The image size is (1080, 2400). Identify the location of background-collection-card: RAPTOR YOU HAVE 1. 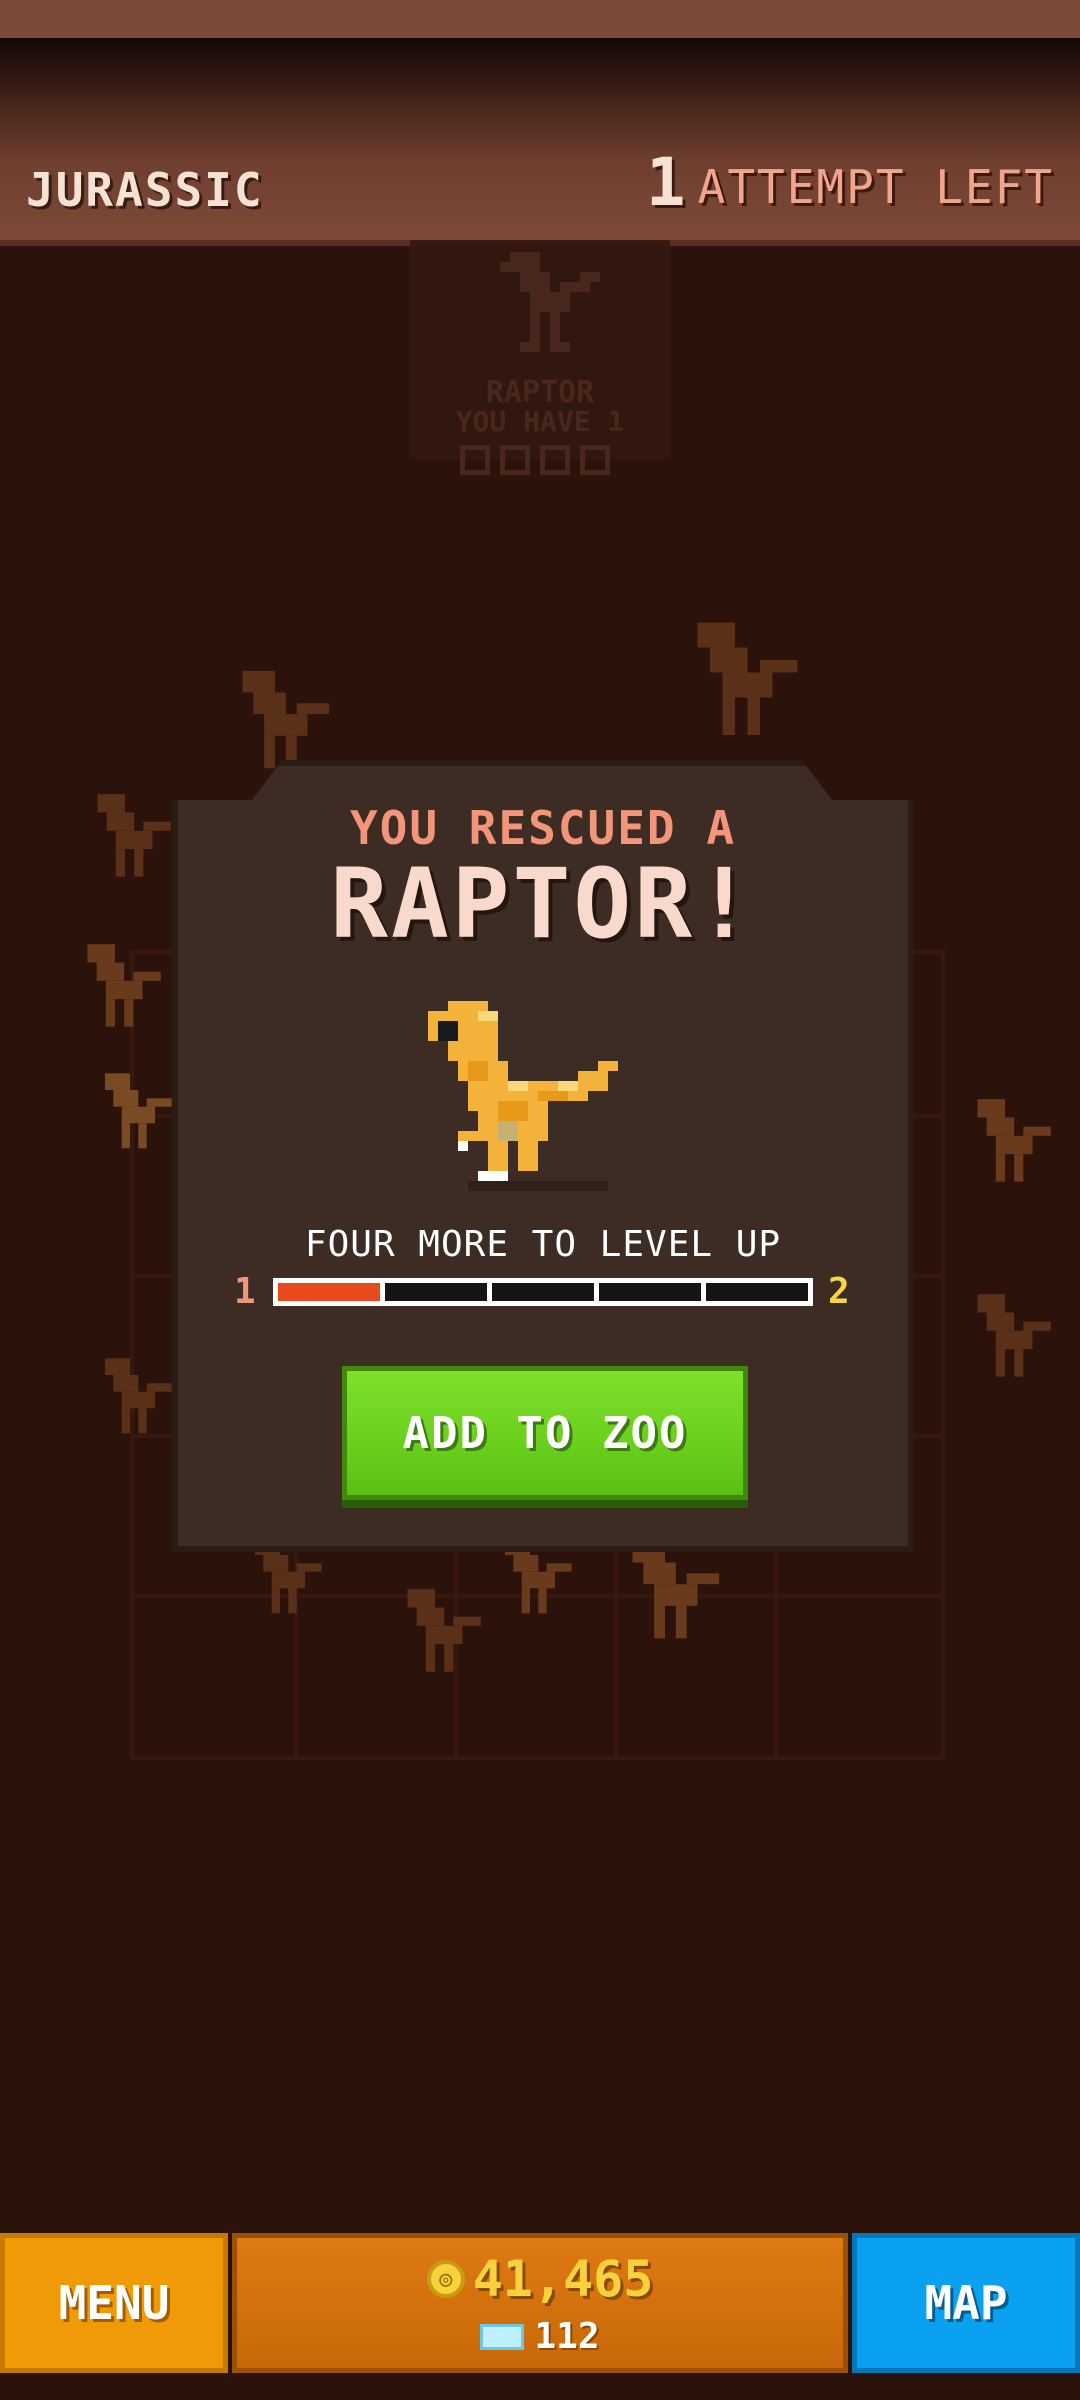
(540, 357).